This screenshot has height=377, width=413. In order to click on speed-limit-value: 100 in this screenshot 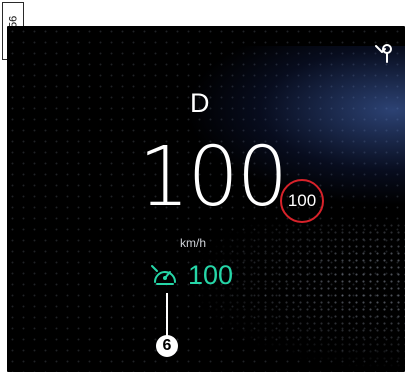, I will do `click(302, 200)`.